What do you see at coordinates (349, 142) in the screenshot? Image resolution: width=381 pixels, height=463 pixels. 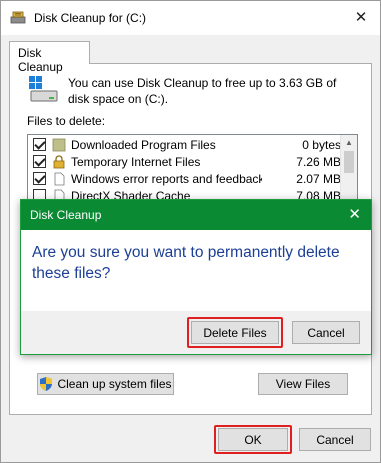 I see `scroll-up-arrow-icon: ▲` at bounding box center [349, 142].